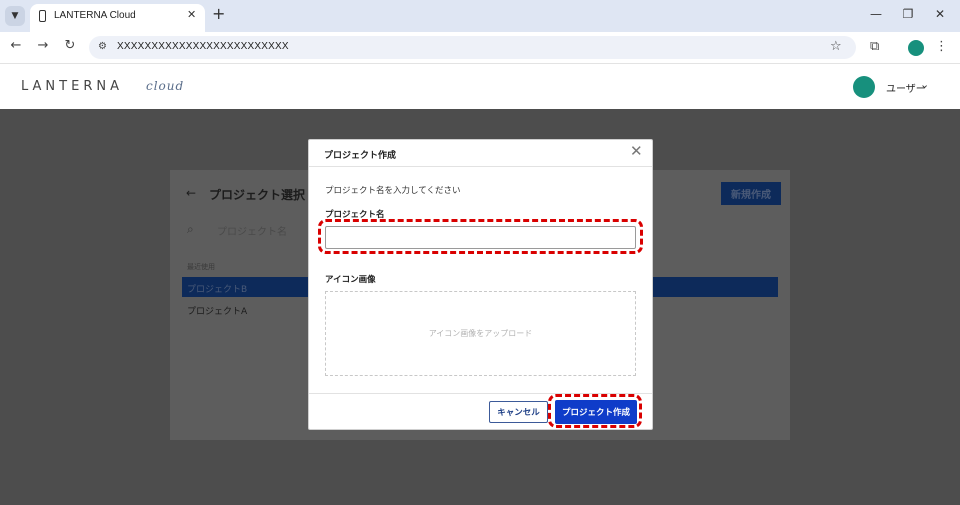 This screenshot has width=960, height=505. Describe the element at coordinates (72, 86) in the screenshot. I see `logo-text: LANTERNA` at that location.